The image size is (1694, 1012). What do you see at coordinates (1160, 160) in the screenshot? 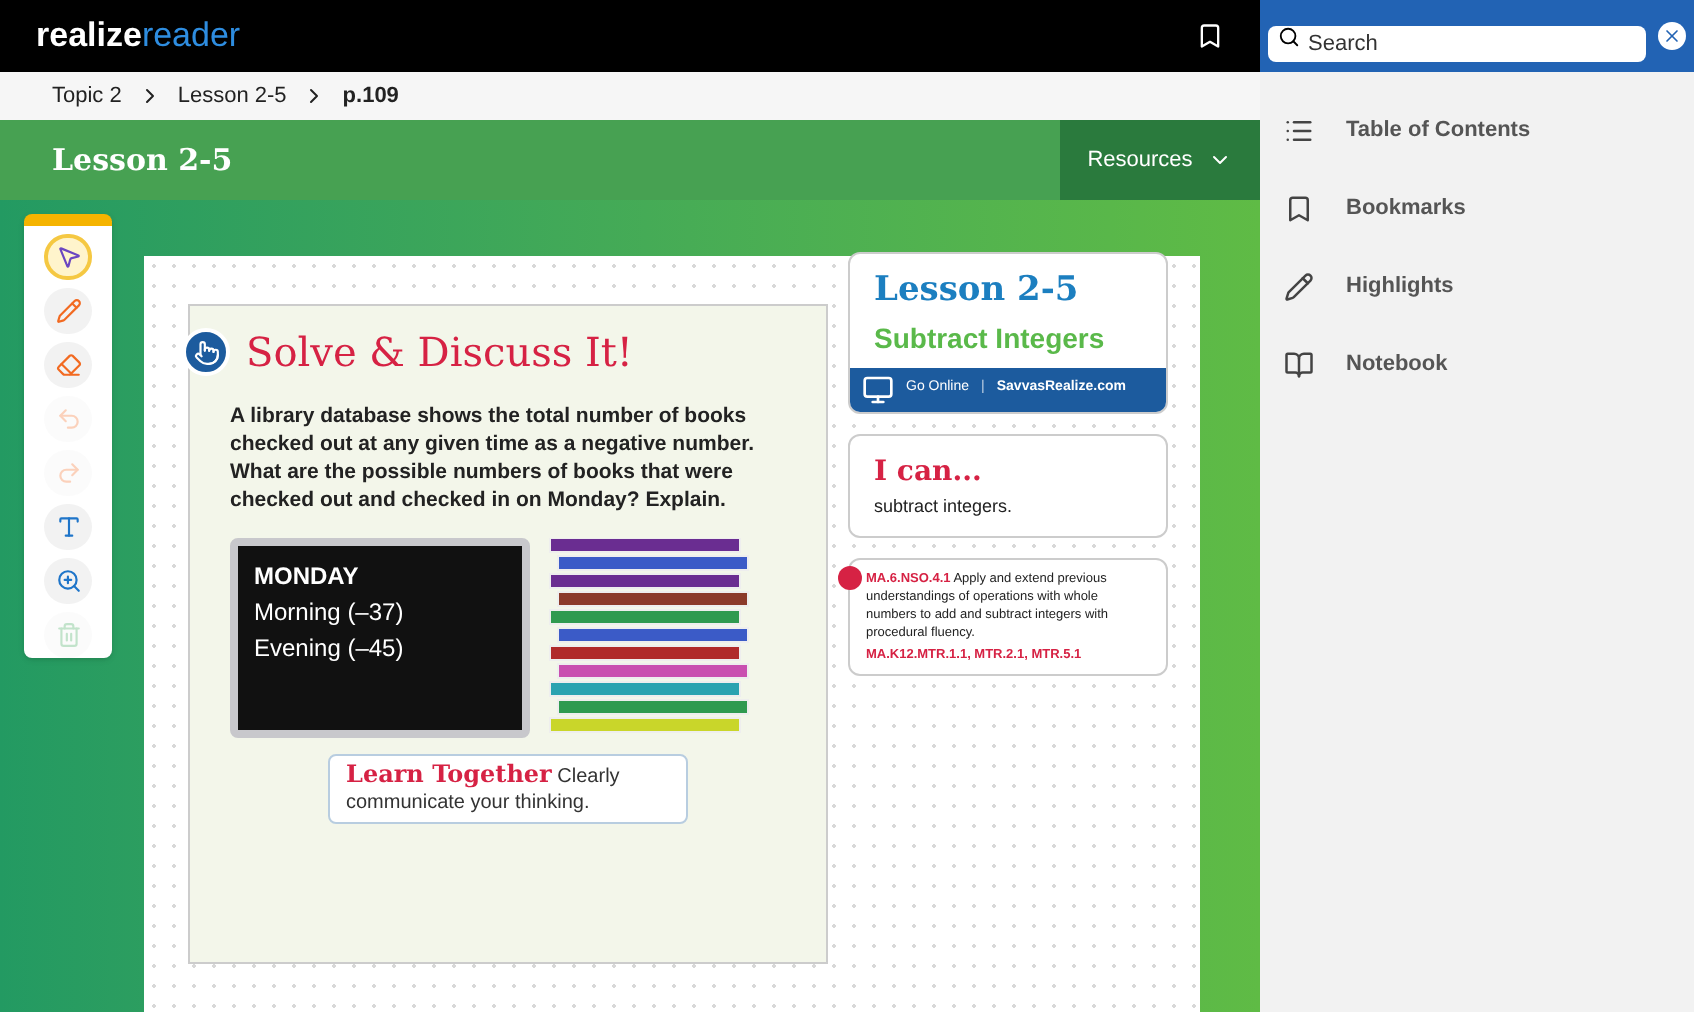
I see `resources-button: Resources` at bounding box center [1160, 160].